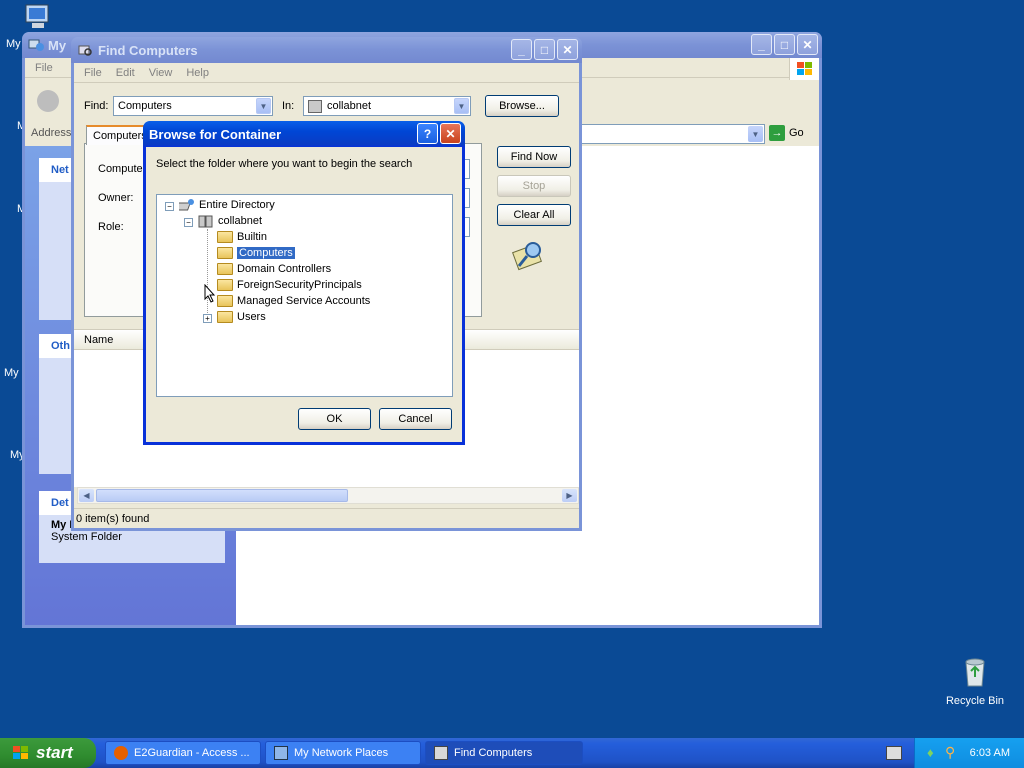 The image size is (1024, 768). Describe the element at coordinates (527, 256) in the screenshot. I see `search-animation-icon` at that location.